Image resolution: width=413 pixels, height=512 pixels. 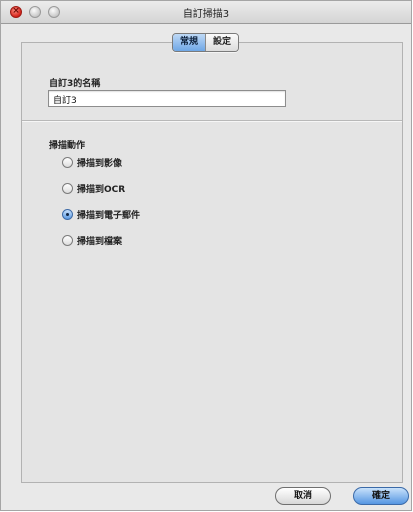 What do you see at coordinates (381, 496) in the screenshot?
I see `ok-button: 確定` at bounding box center [381, 496].